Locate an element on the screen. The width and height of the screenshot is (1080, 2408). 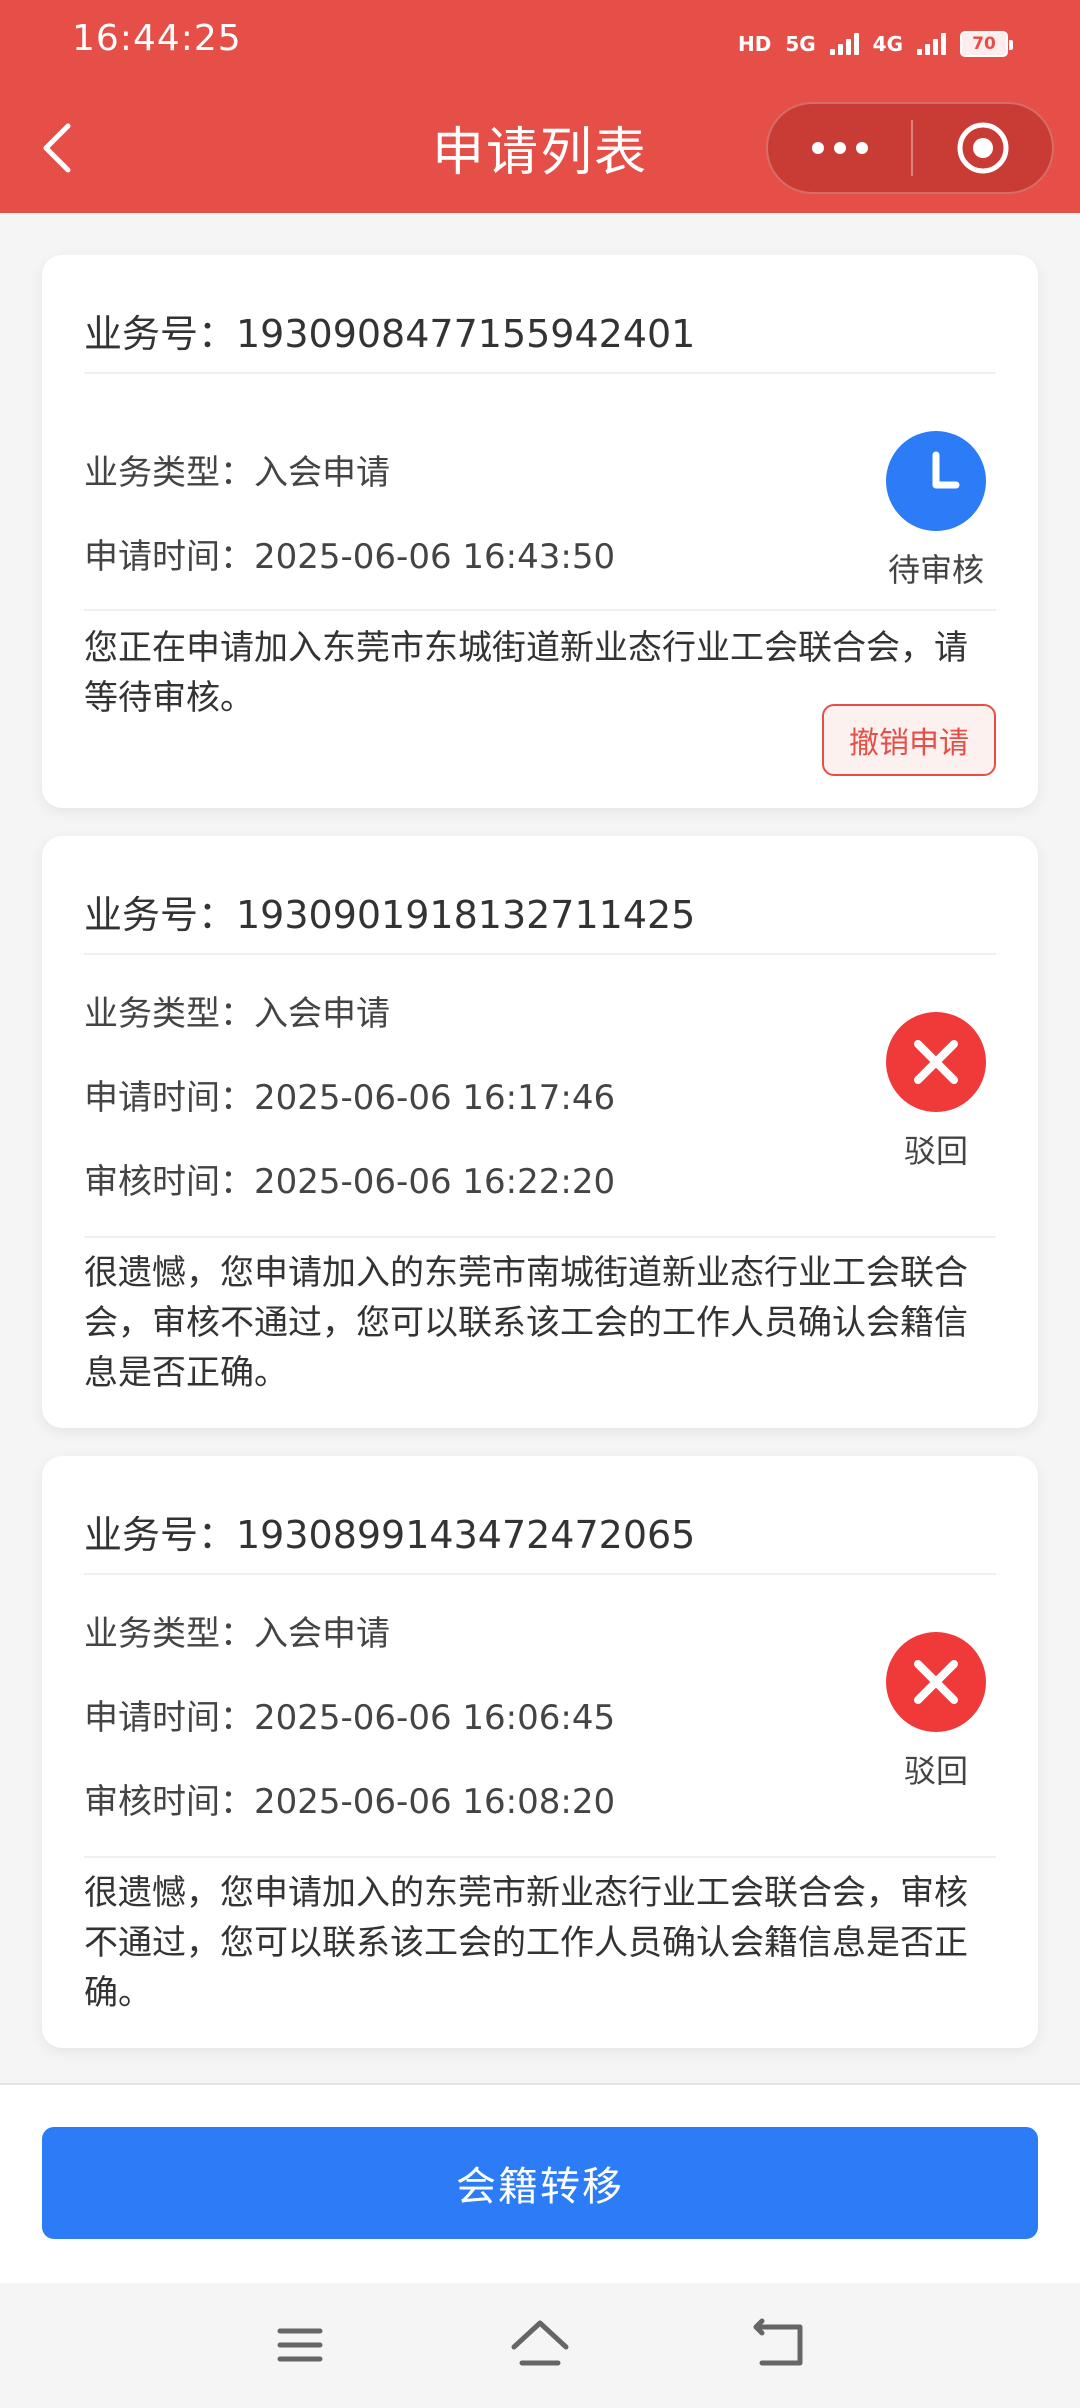
business-number: 业务号：1930901918132711425 is located at coordinates (390, 915).